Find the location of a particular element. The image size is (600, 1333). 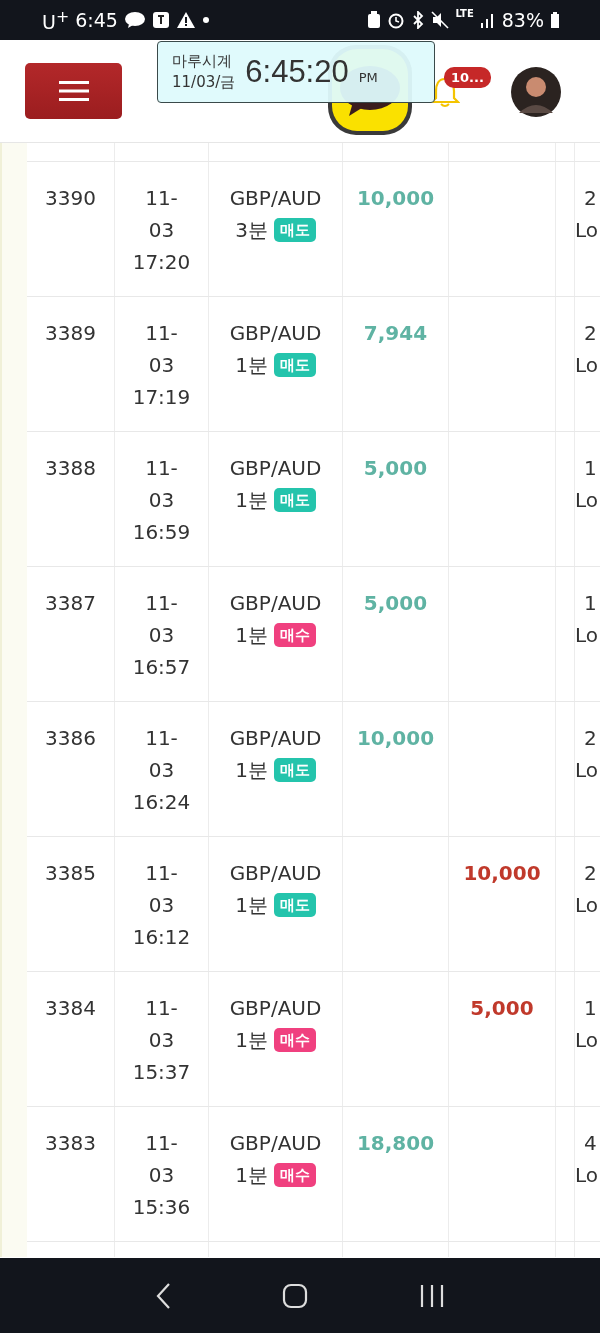

clock-title: 마루시계 is located at coordinates (202, 61).